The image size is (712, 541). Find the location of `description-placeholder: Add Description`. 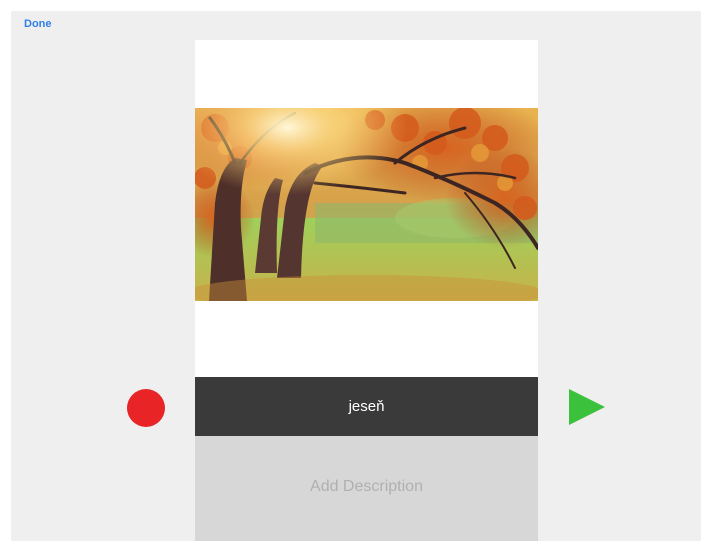

description-placeholder: Add Description is located at coordinates (366, 486).